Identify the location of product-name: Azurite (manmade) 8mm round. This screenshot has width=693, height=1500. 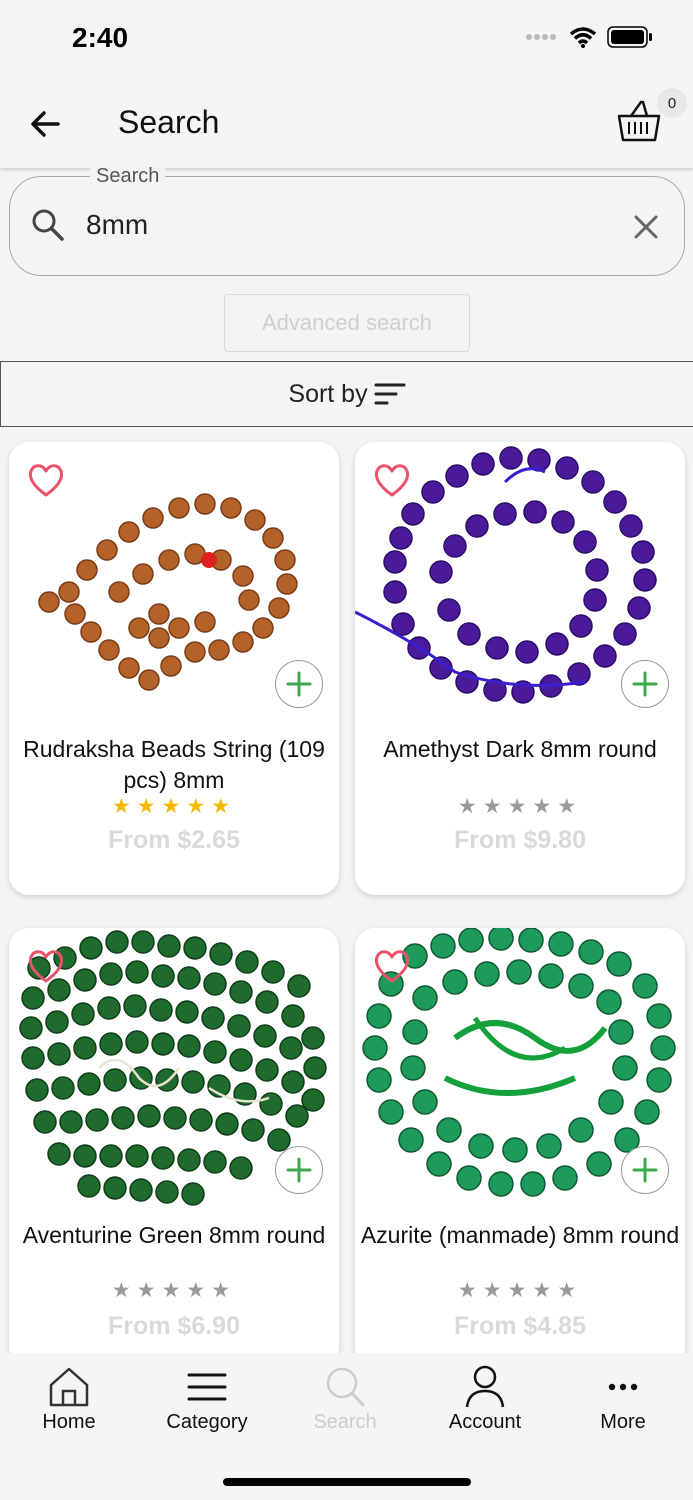
(520, 1235).